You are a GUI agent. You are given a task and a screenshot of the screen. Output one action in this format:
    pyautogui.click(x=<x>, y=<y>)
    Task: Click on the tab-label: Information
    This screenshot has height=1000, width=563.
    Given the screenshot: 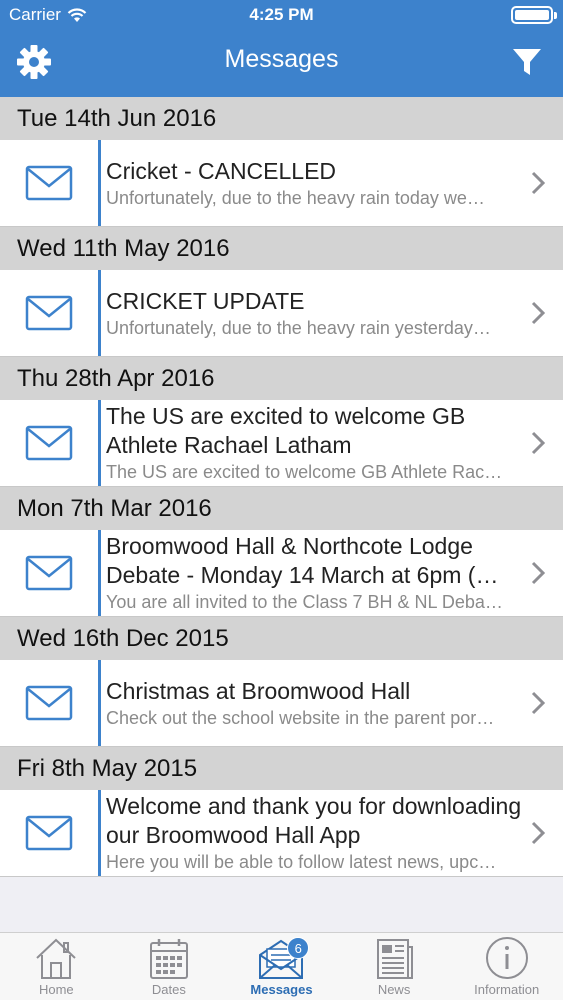 What is the action you would take?
    pyautogui.click(x=507, y=989)
    